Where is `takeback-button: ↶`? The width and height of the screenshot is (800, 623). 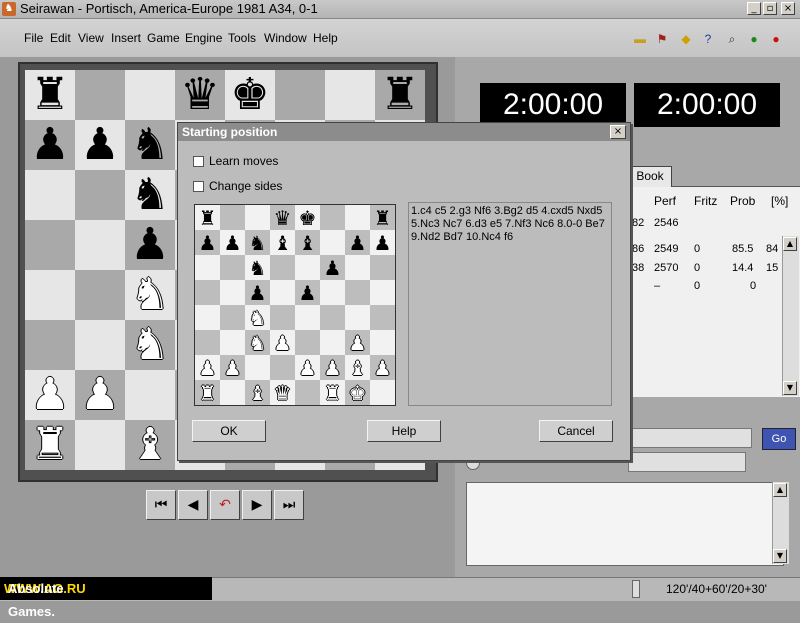
takeback-button: ↶ is located at coordinates (225, 505).